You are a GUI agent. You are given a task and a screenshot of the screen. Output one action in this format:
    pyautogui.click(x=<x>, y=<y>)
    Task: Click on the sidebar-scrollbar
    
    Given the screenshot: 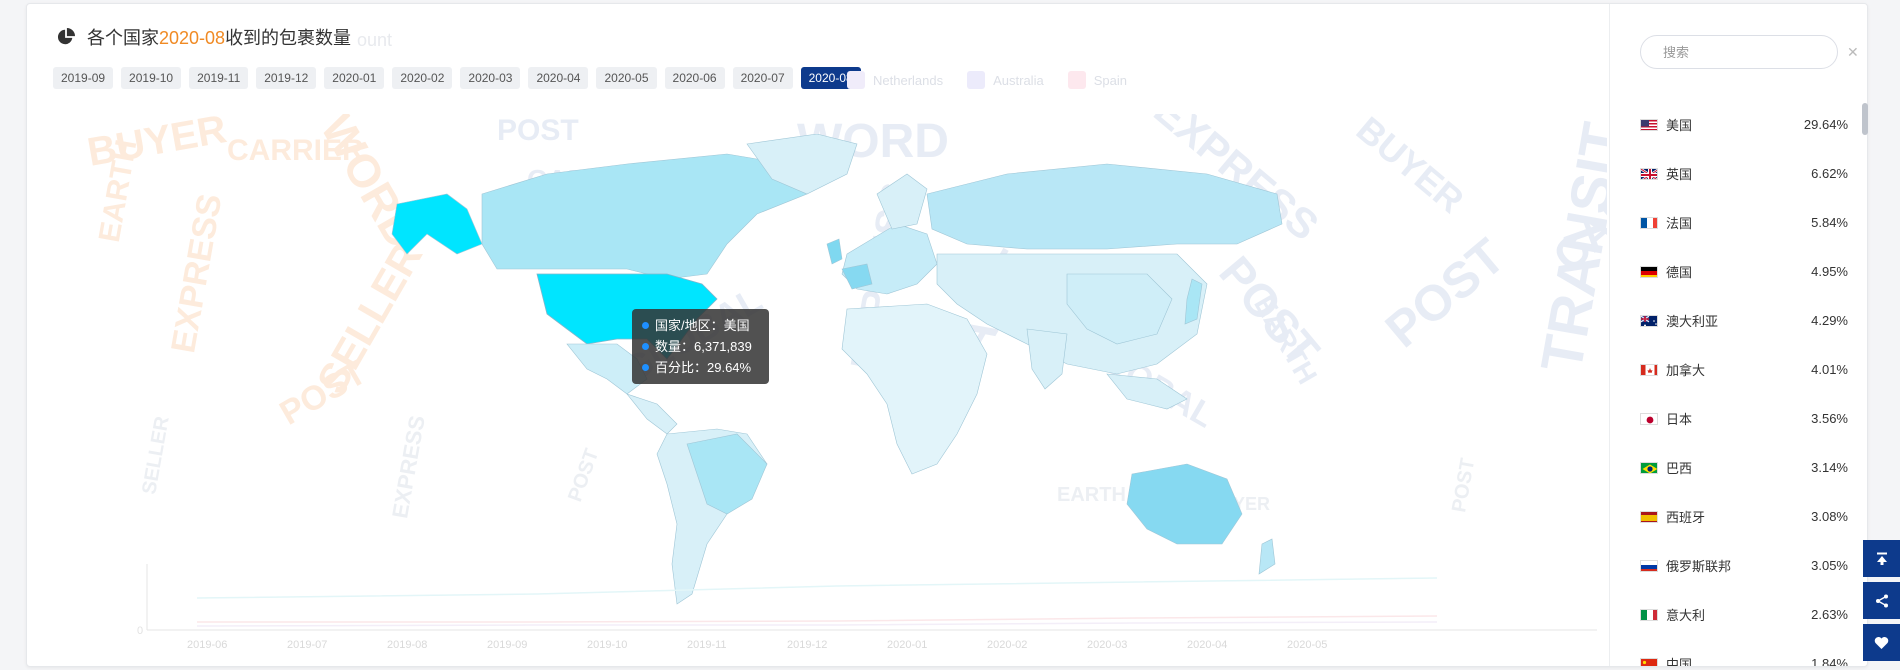 What is the action you would take?
    pyautogui.click(x=1865, y=119)
    